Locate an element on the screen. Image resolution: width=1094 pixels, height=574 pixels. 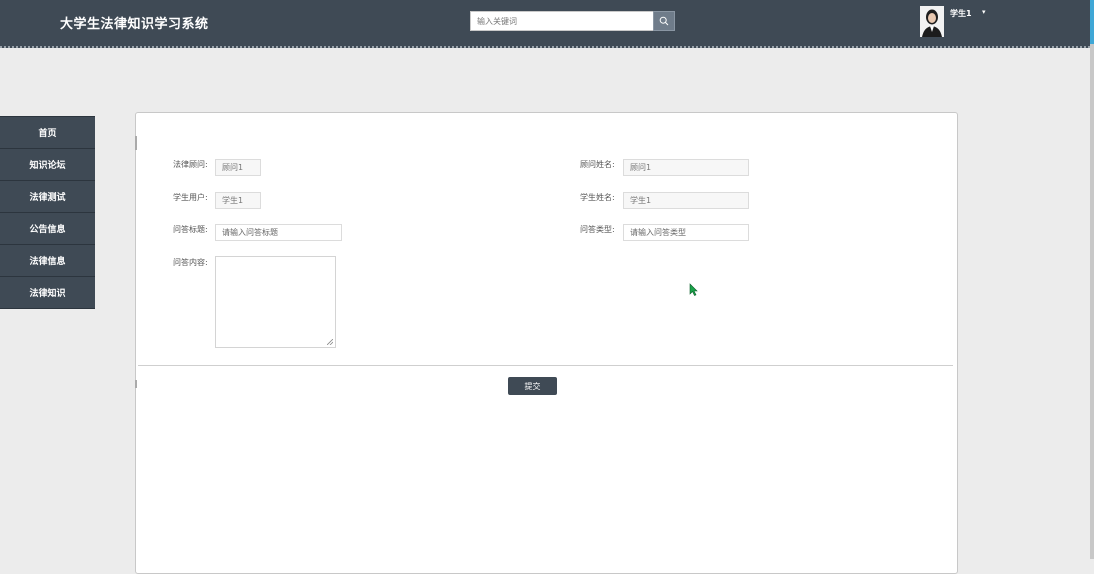
submit-button: 提交 is located at coordinates (532, 386).